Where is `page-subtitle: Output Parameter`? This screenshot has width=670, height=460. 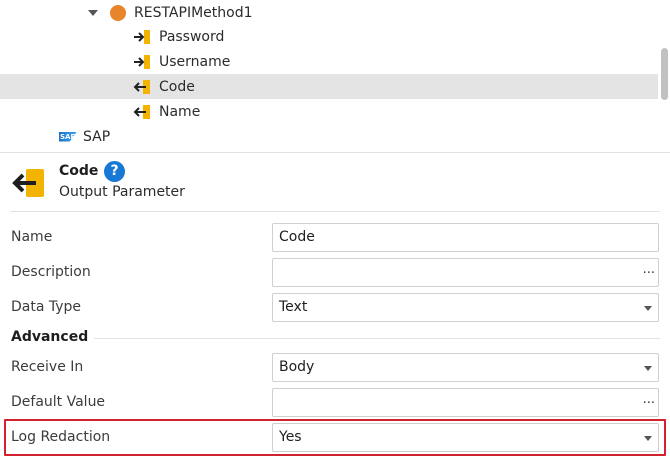
page-subtitle: Output Parameter is located at coordinates (122, 192).